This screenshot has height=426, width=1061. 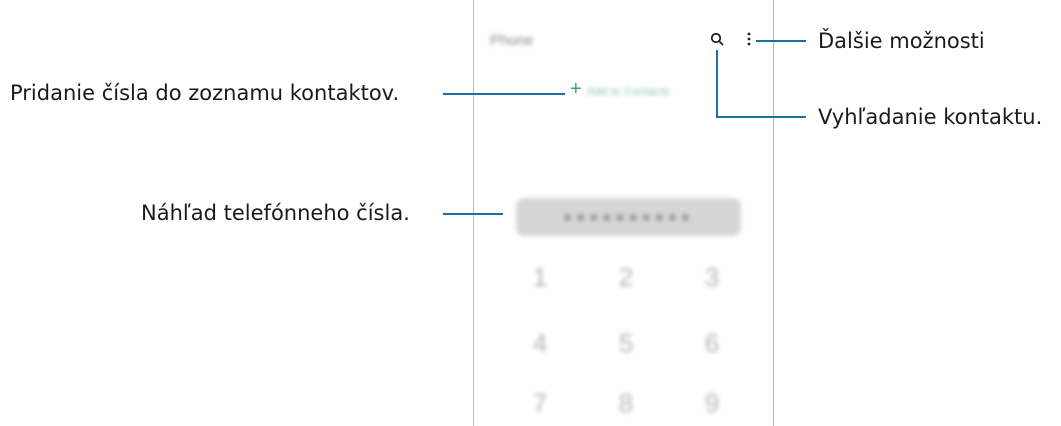 I want to click on dial-key-3: 3, so click(x=712, y=277).